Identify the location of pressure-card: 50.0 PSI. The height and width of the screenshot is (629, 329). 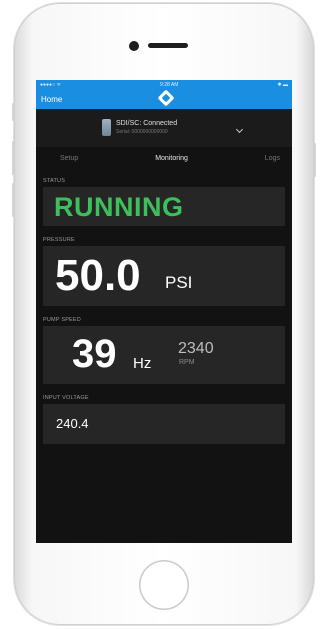
(164, 276).